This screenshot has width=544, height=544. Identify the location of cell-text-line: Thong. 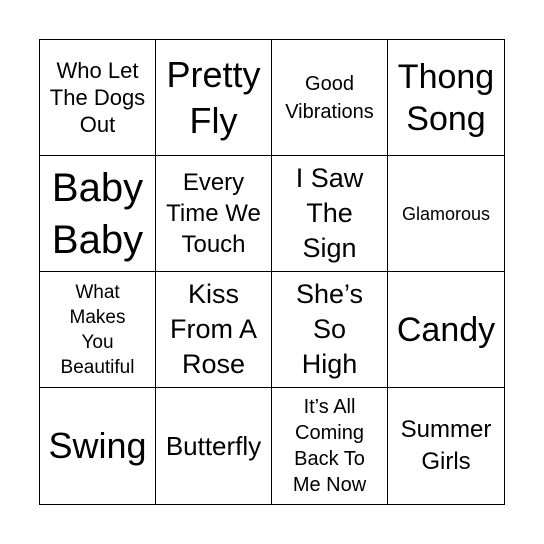
(446, 76).